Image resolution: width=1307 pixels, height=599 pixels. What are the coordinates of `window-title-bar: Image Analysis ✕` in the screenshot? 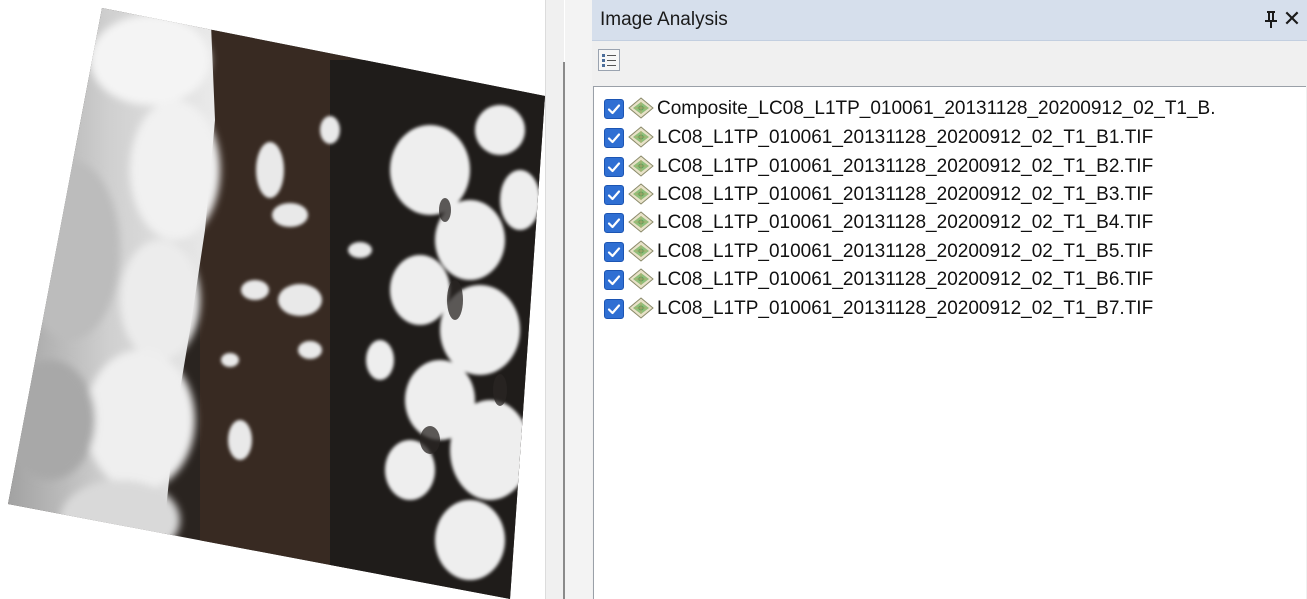 It's located at (949, 20).